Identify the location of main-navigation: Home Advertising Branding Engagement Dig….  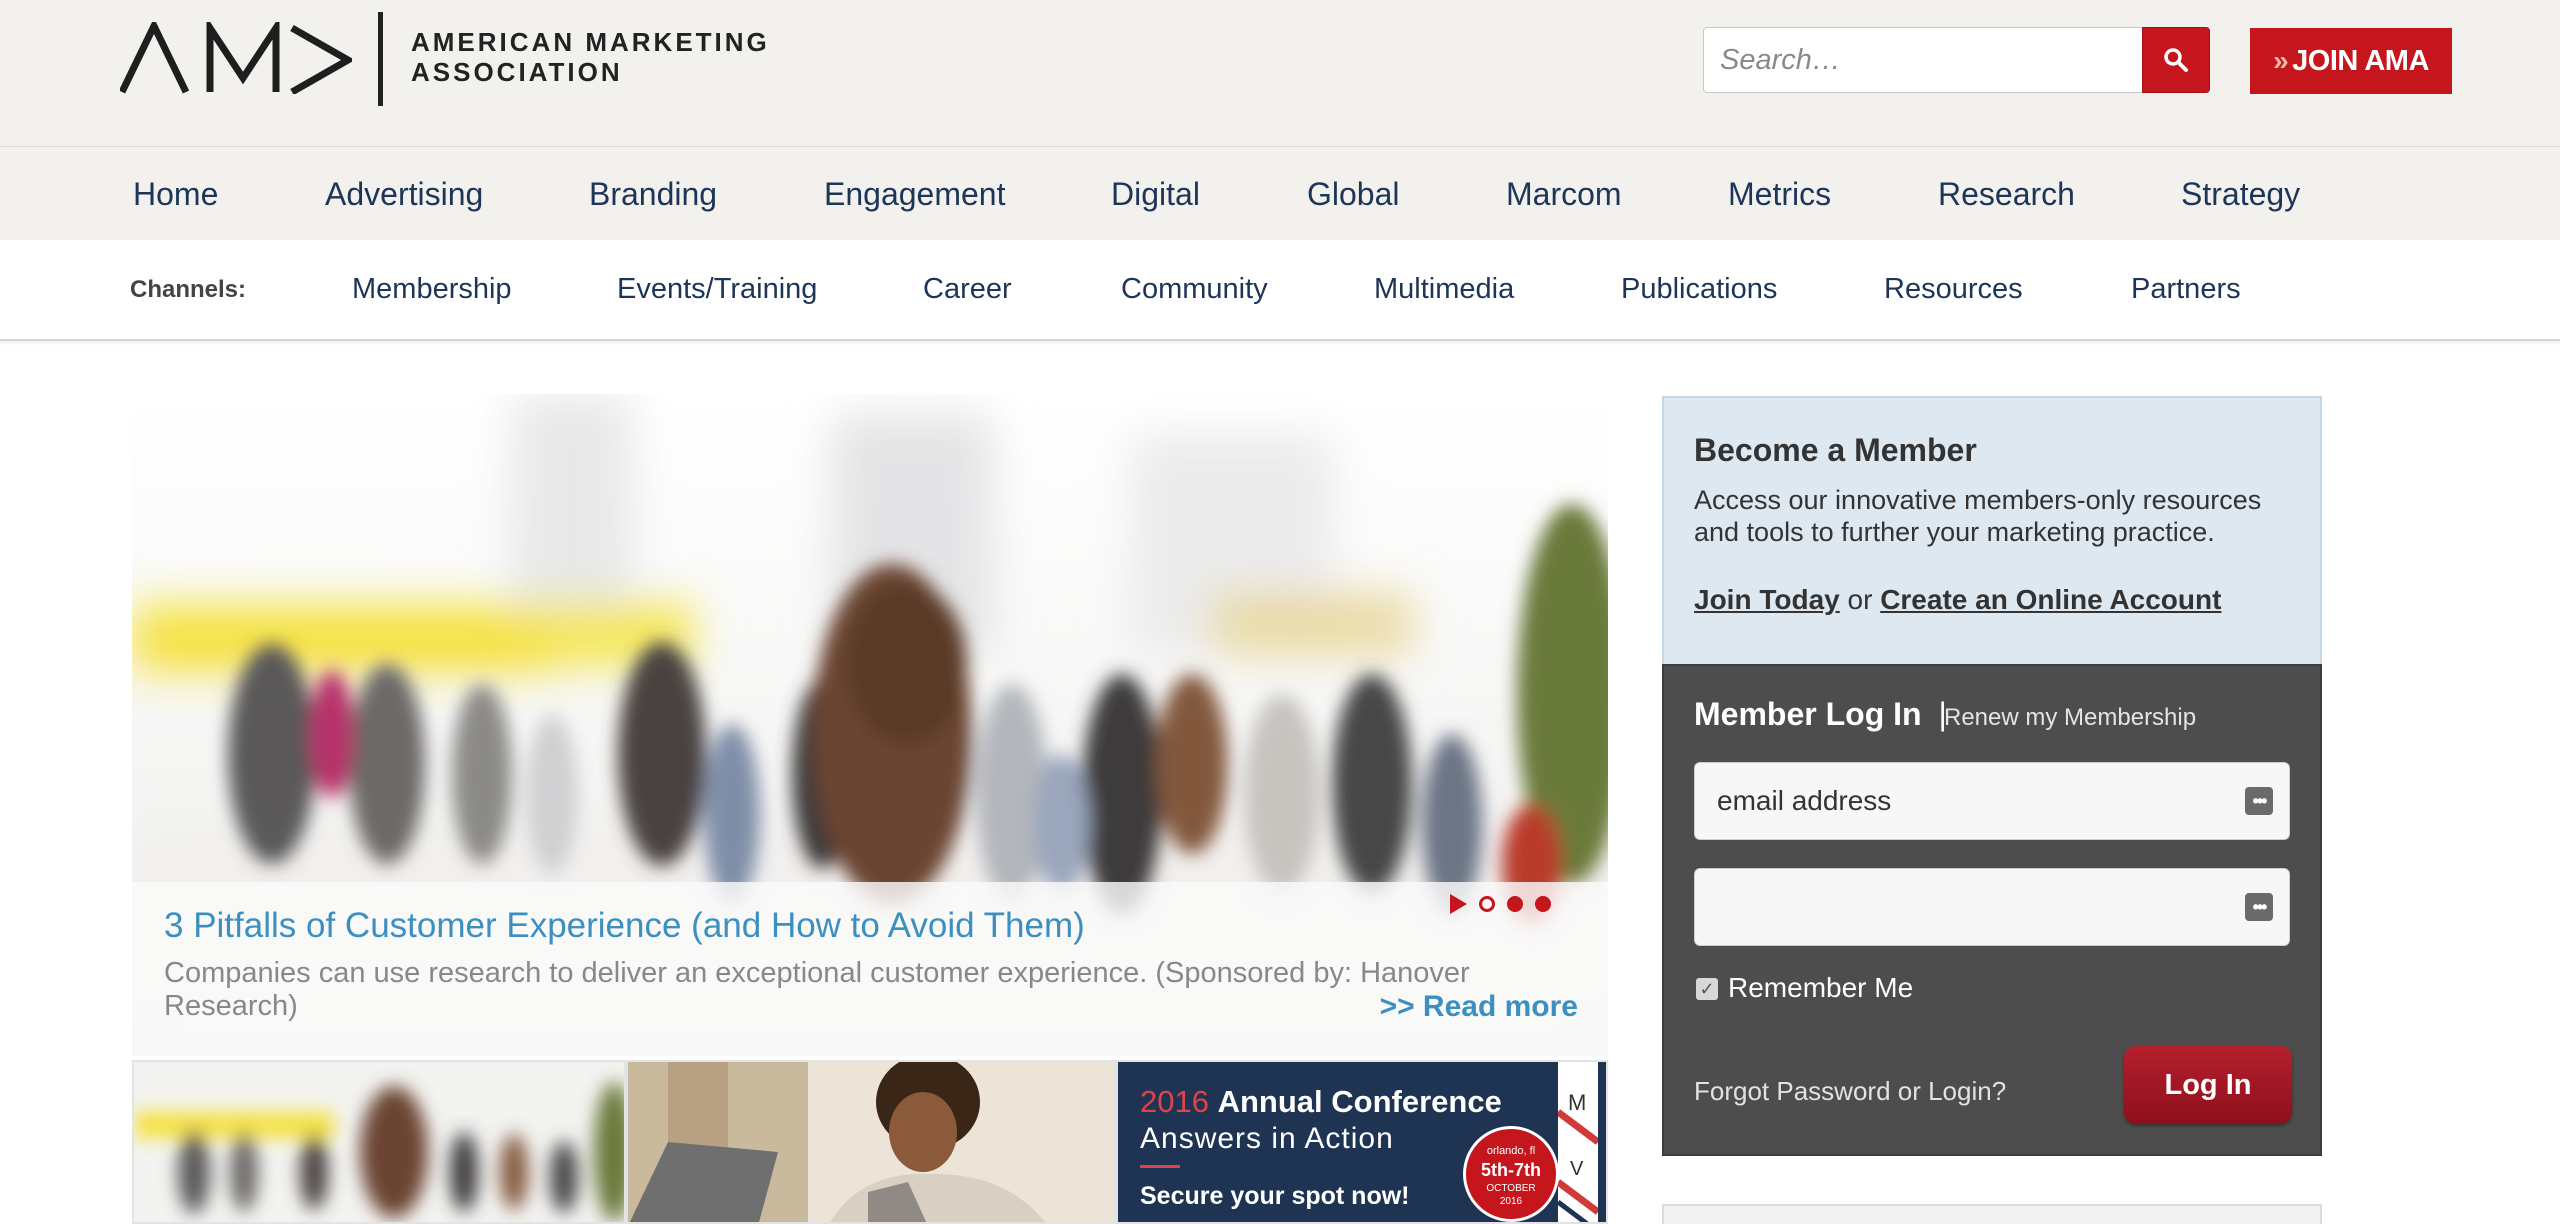
(1280, 193).